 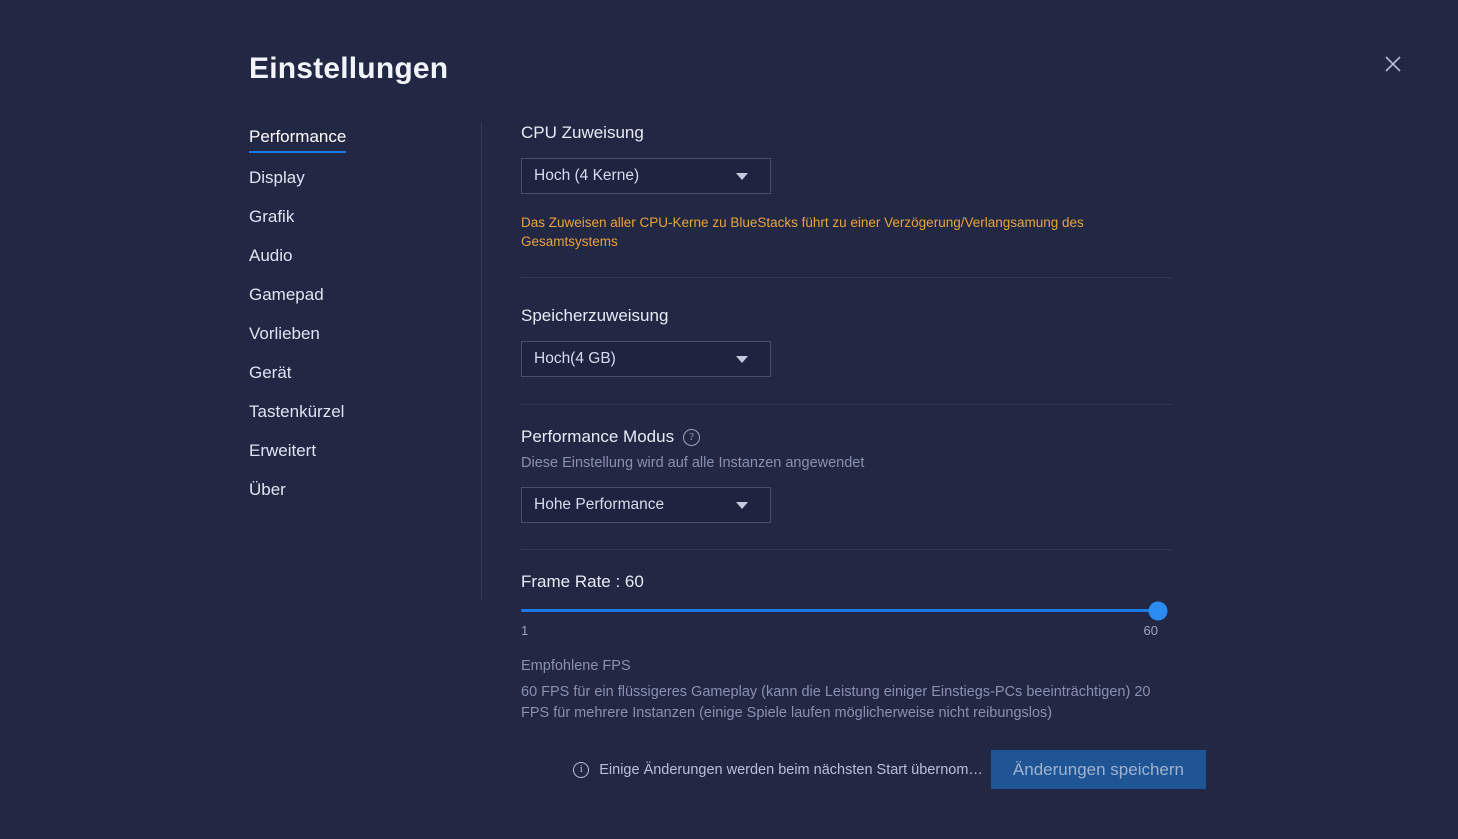 I want to click on frame-rate-slider-thumb, so click(x=1158, y=610).